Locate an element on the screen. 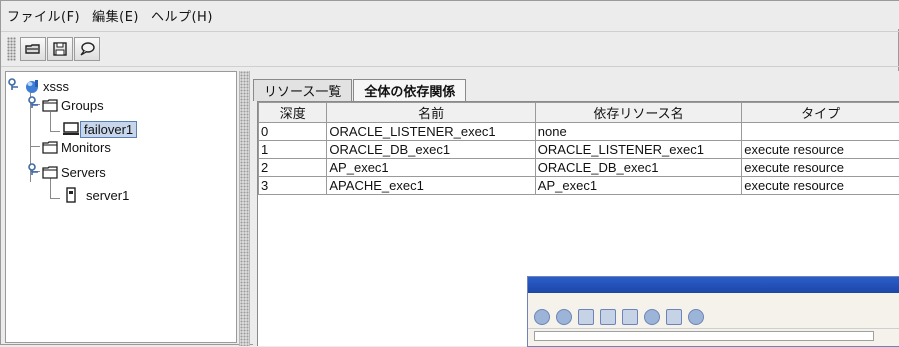 This screenshot has width=899, height=347. open-button is located at coordinates (33, 49).